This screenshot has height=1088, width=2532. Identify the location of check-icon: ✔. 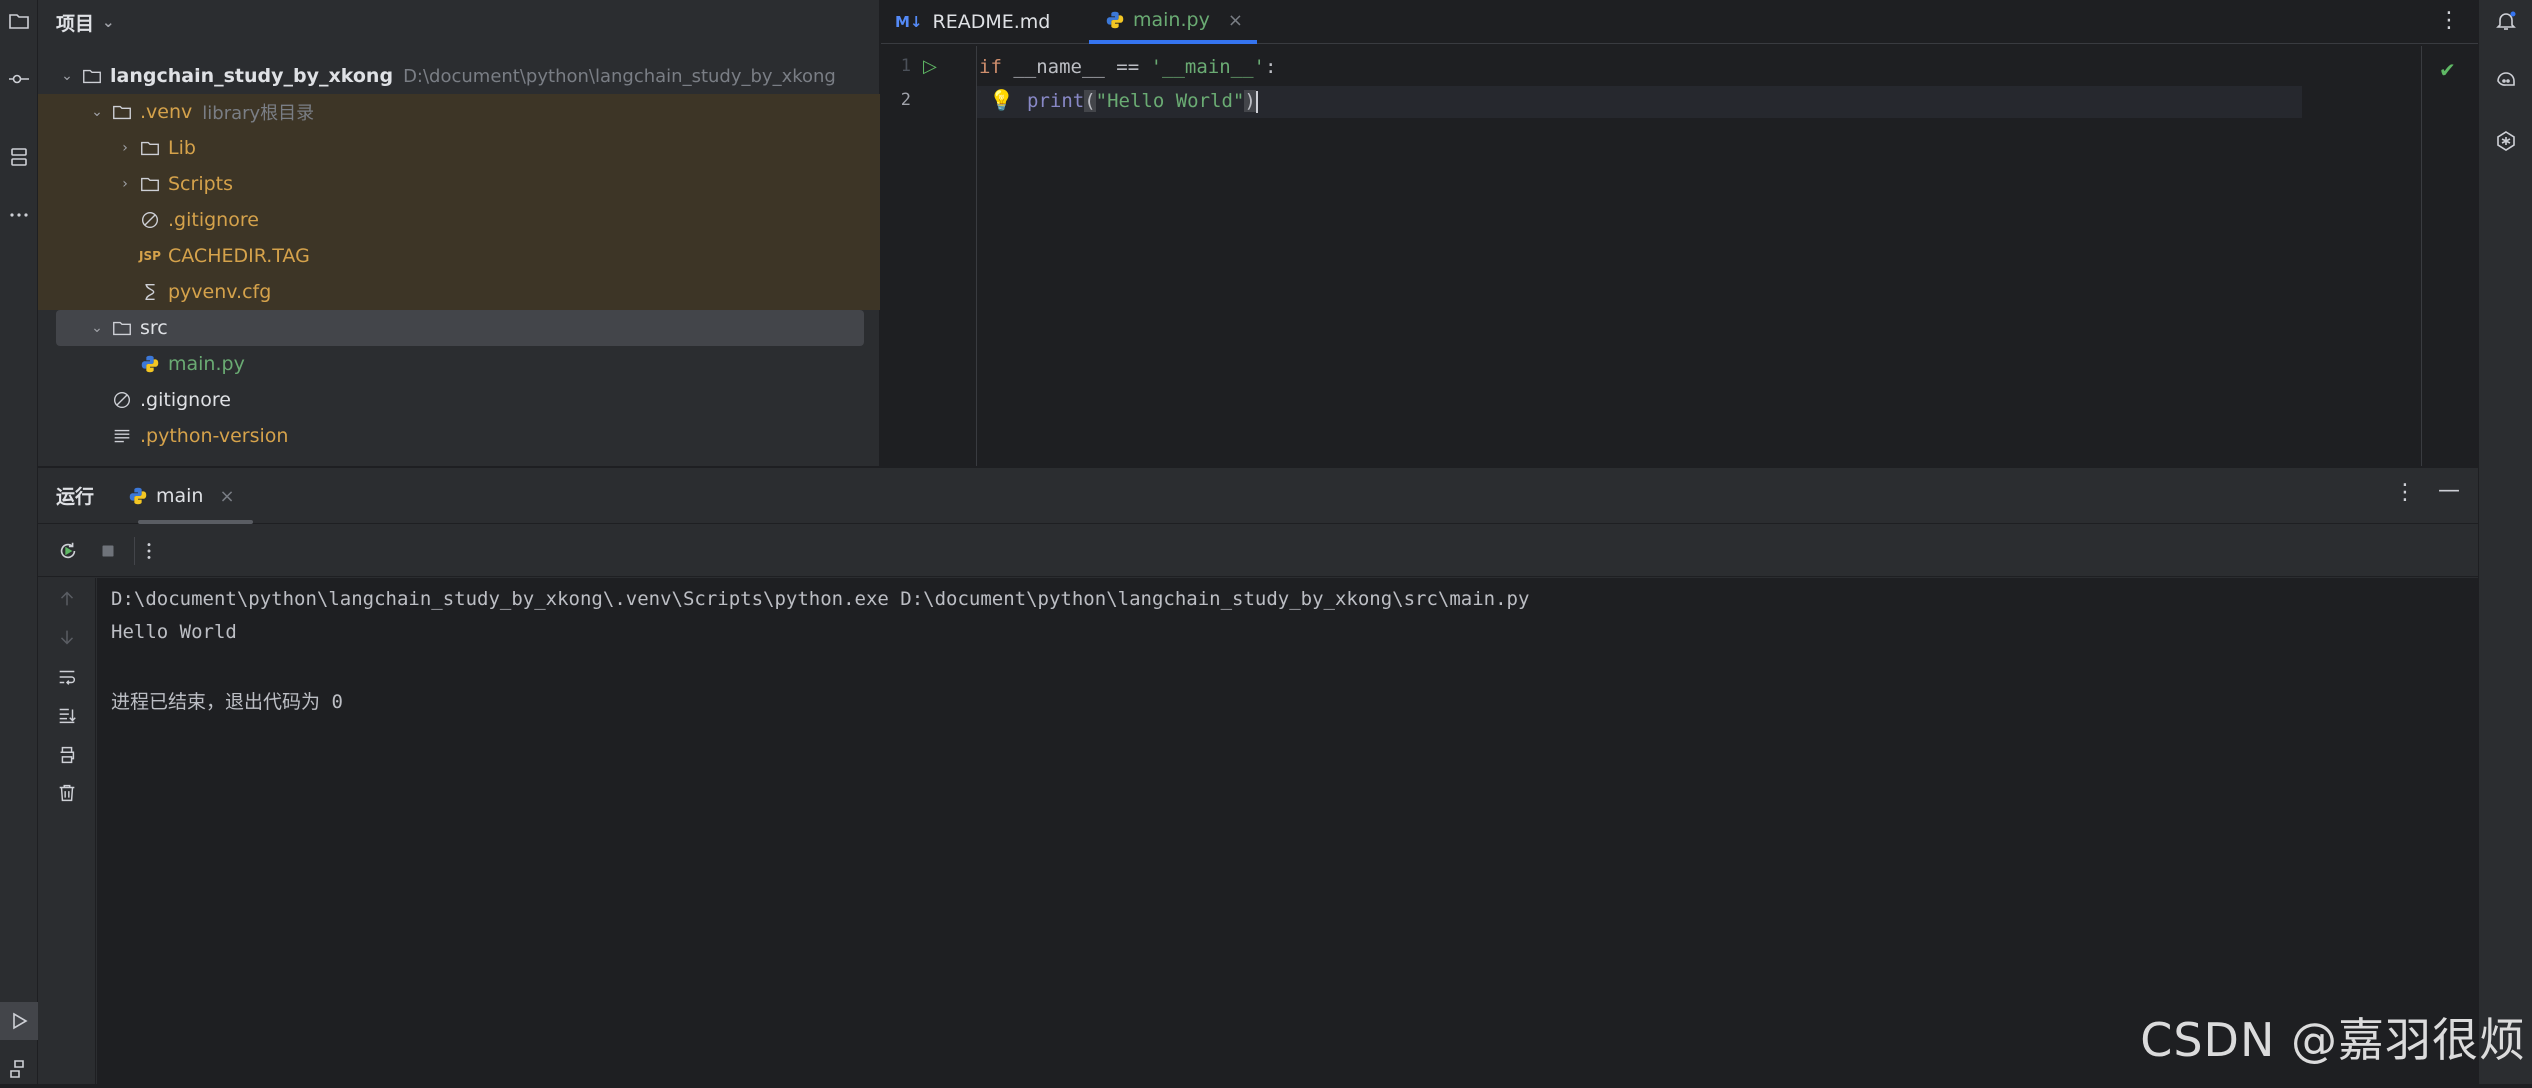
(2447, 70).